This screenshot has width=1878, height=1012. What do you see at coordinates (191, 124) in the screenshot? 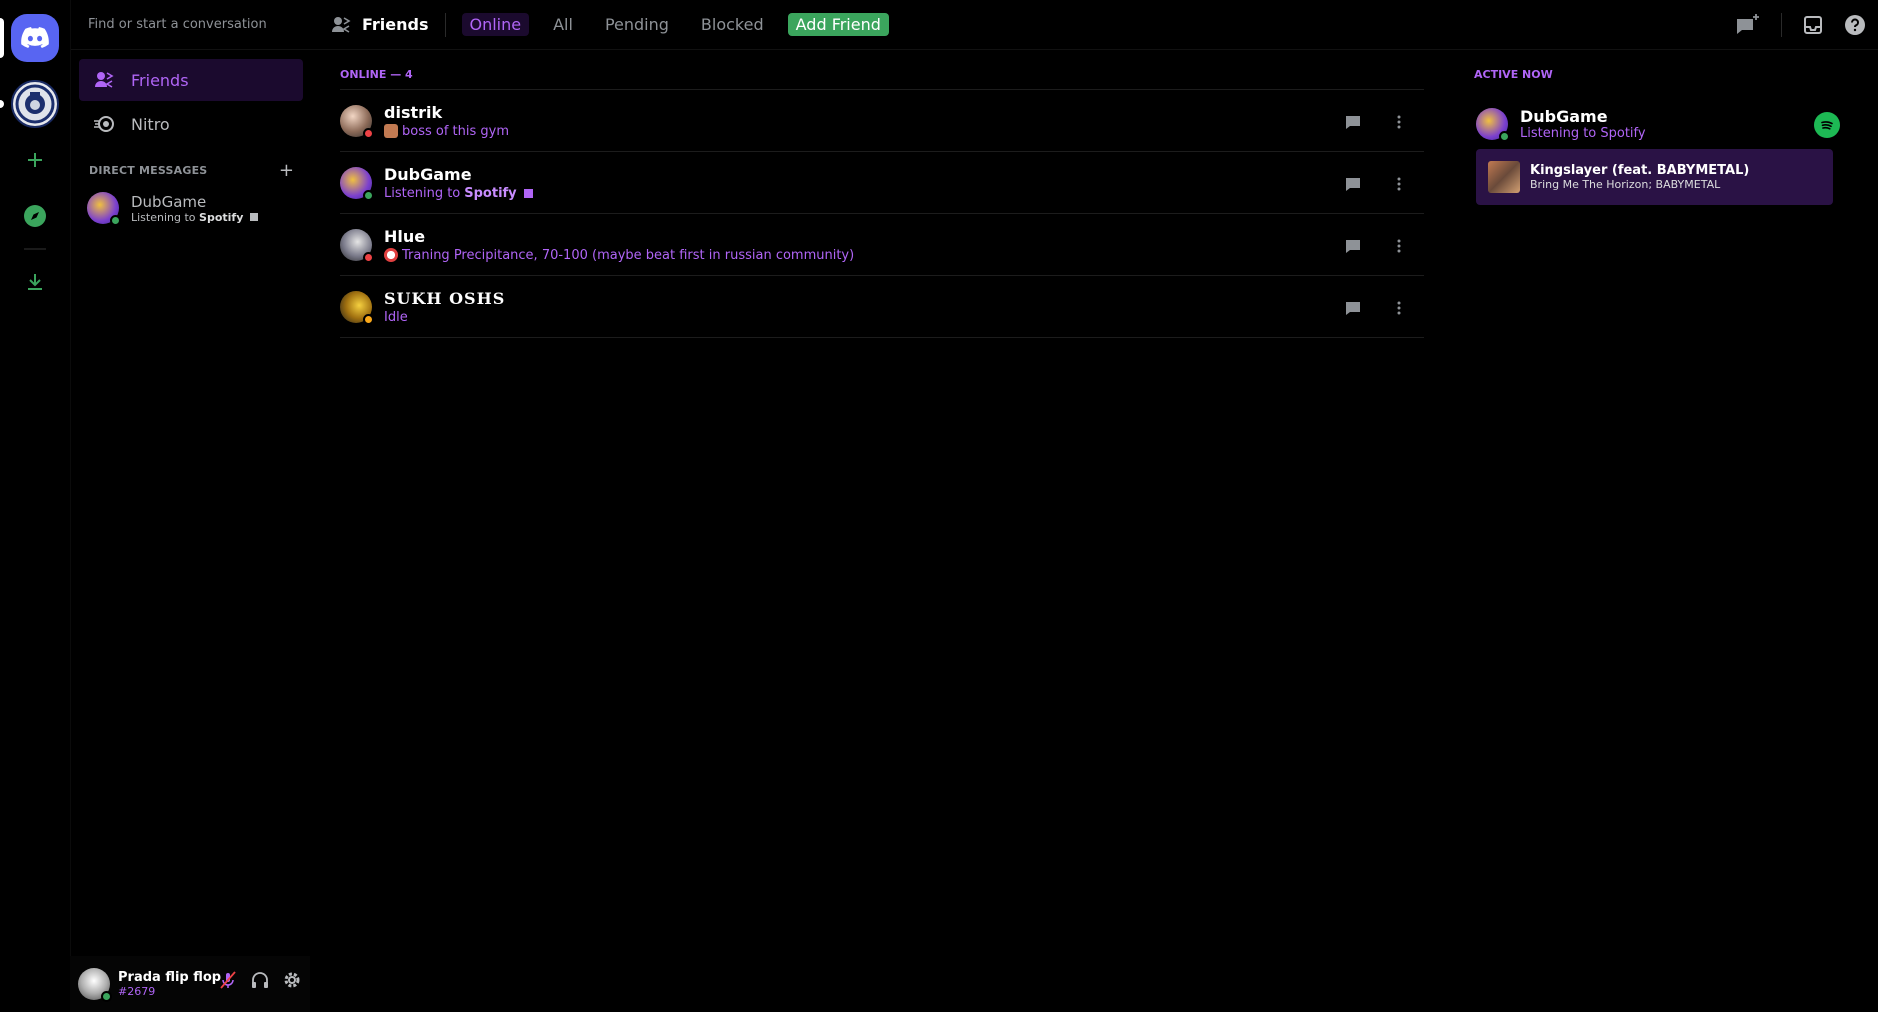
I see `sidebar-item-nitro: Nitro` at bounding box center [191, 124].